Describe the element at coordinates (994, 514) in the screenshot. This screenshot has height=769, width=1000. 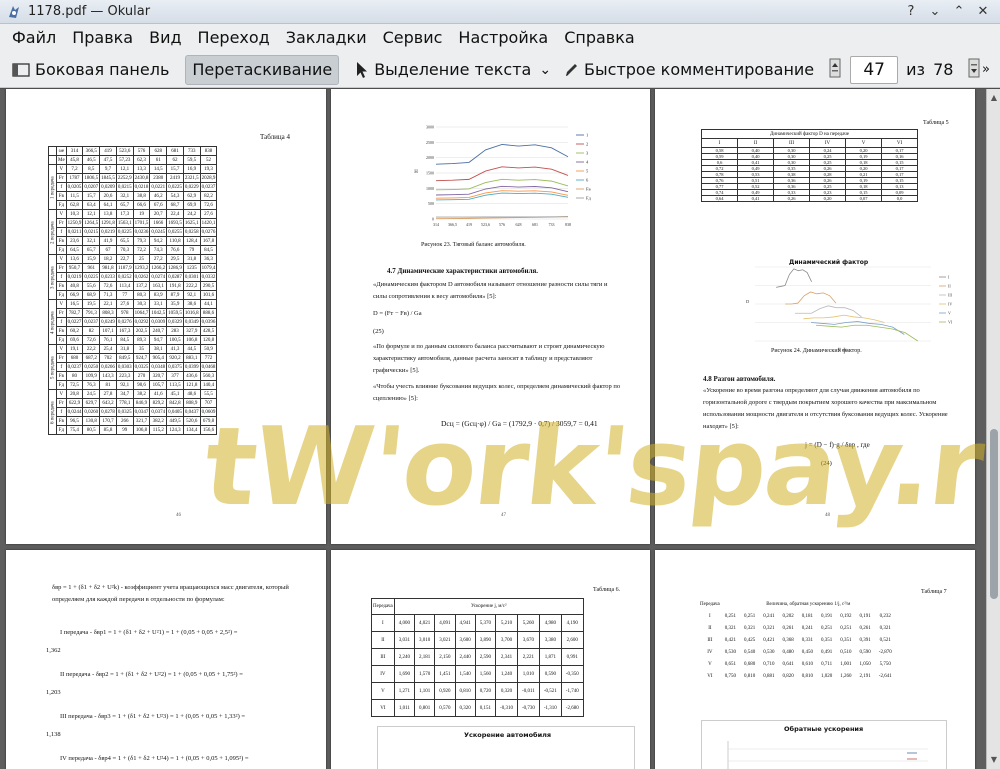
I see `scrollbar-thumb` at that location.